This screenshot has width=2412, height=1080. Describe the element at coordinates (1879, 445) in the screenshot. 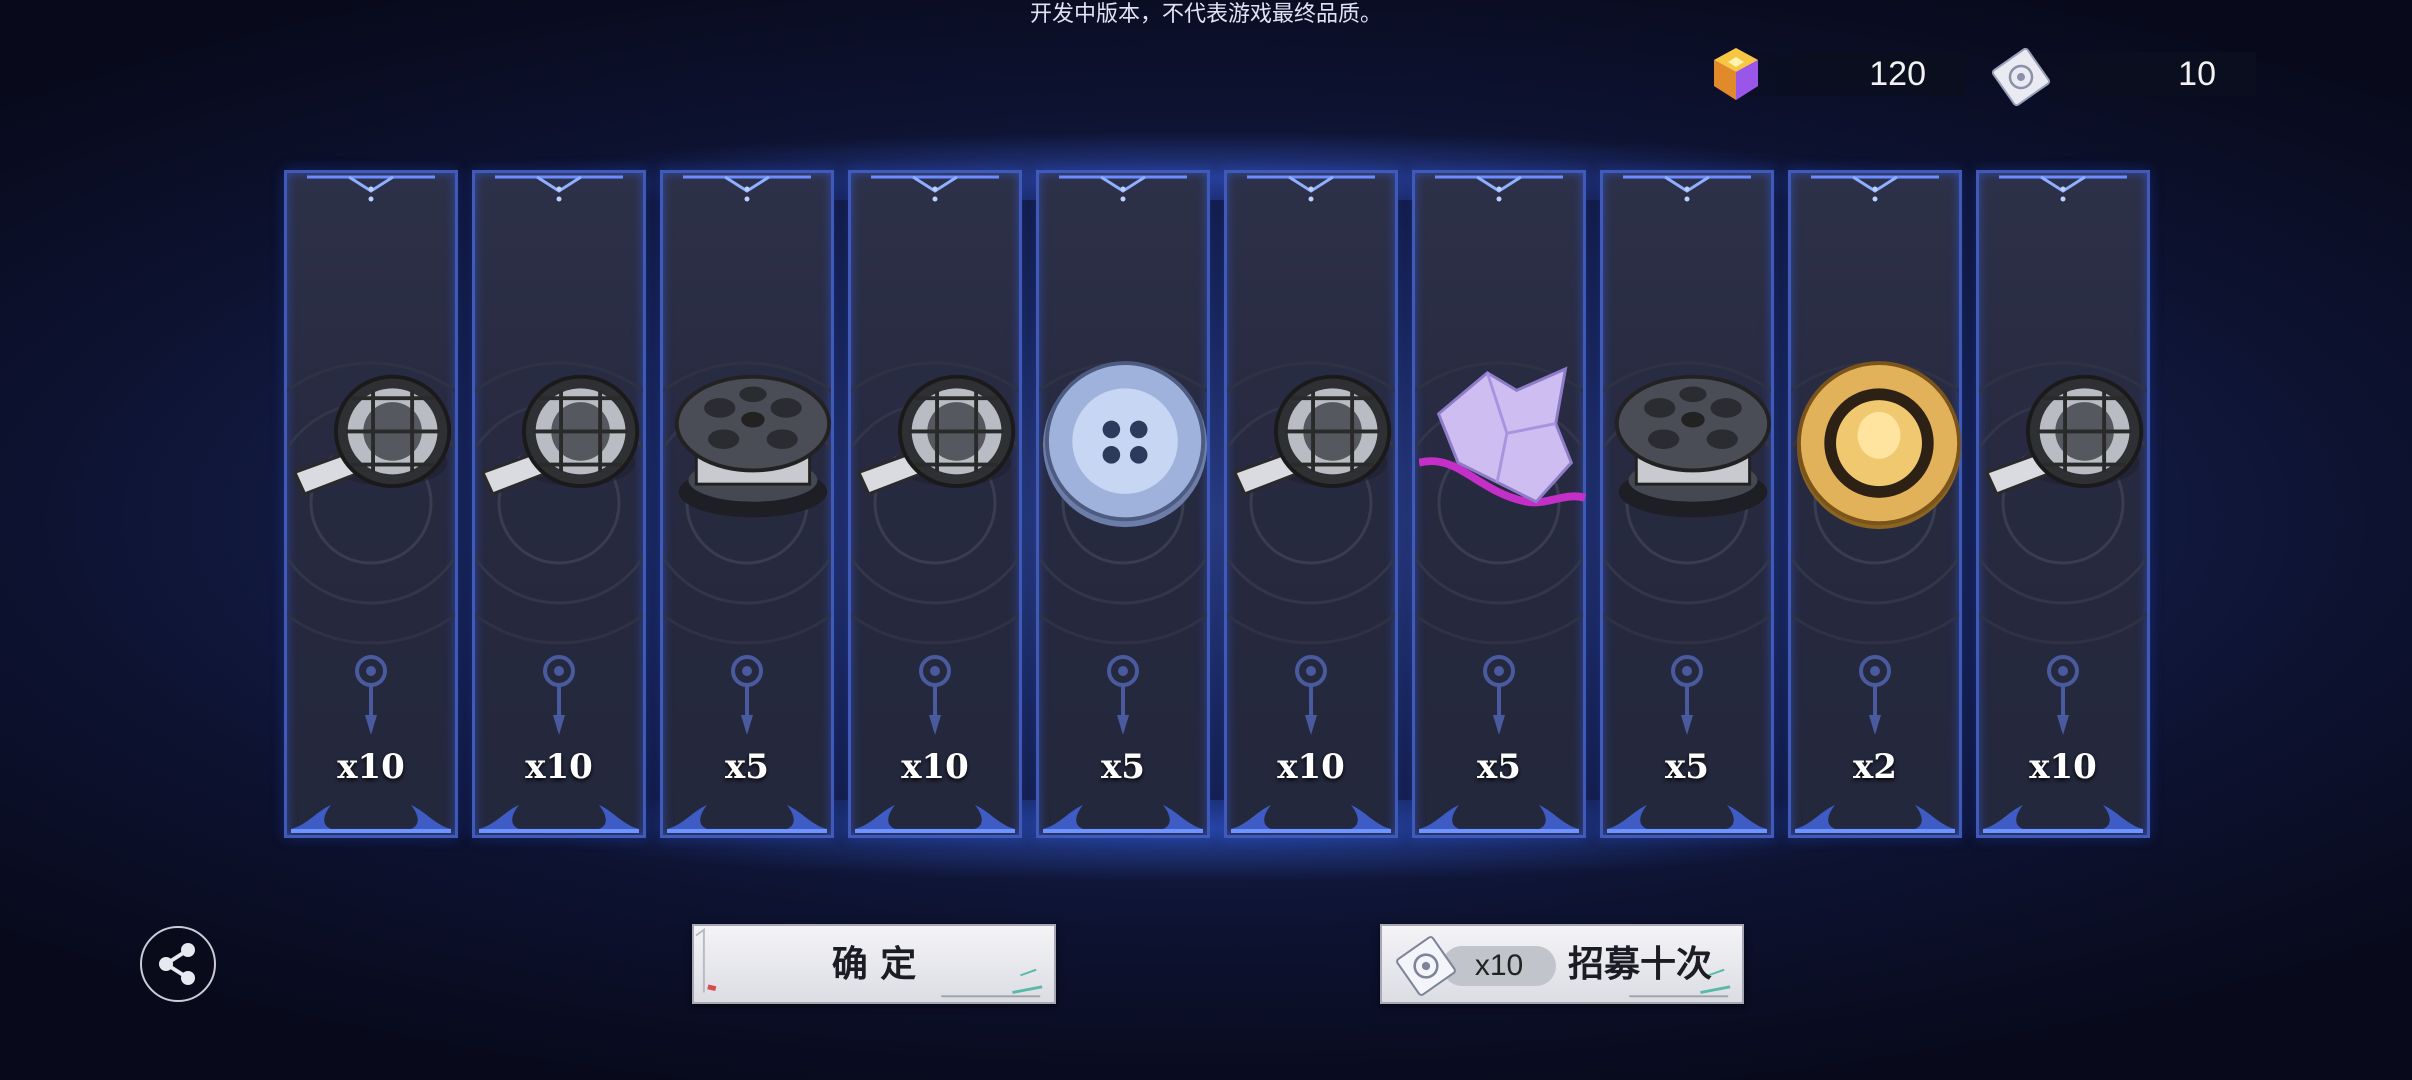

I see `gold-coin-icon` at that location.